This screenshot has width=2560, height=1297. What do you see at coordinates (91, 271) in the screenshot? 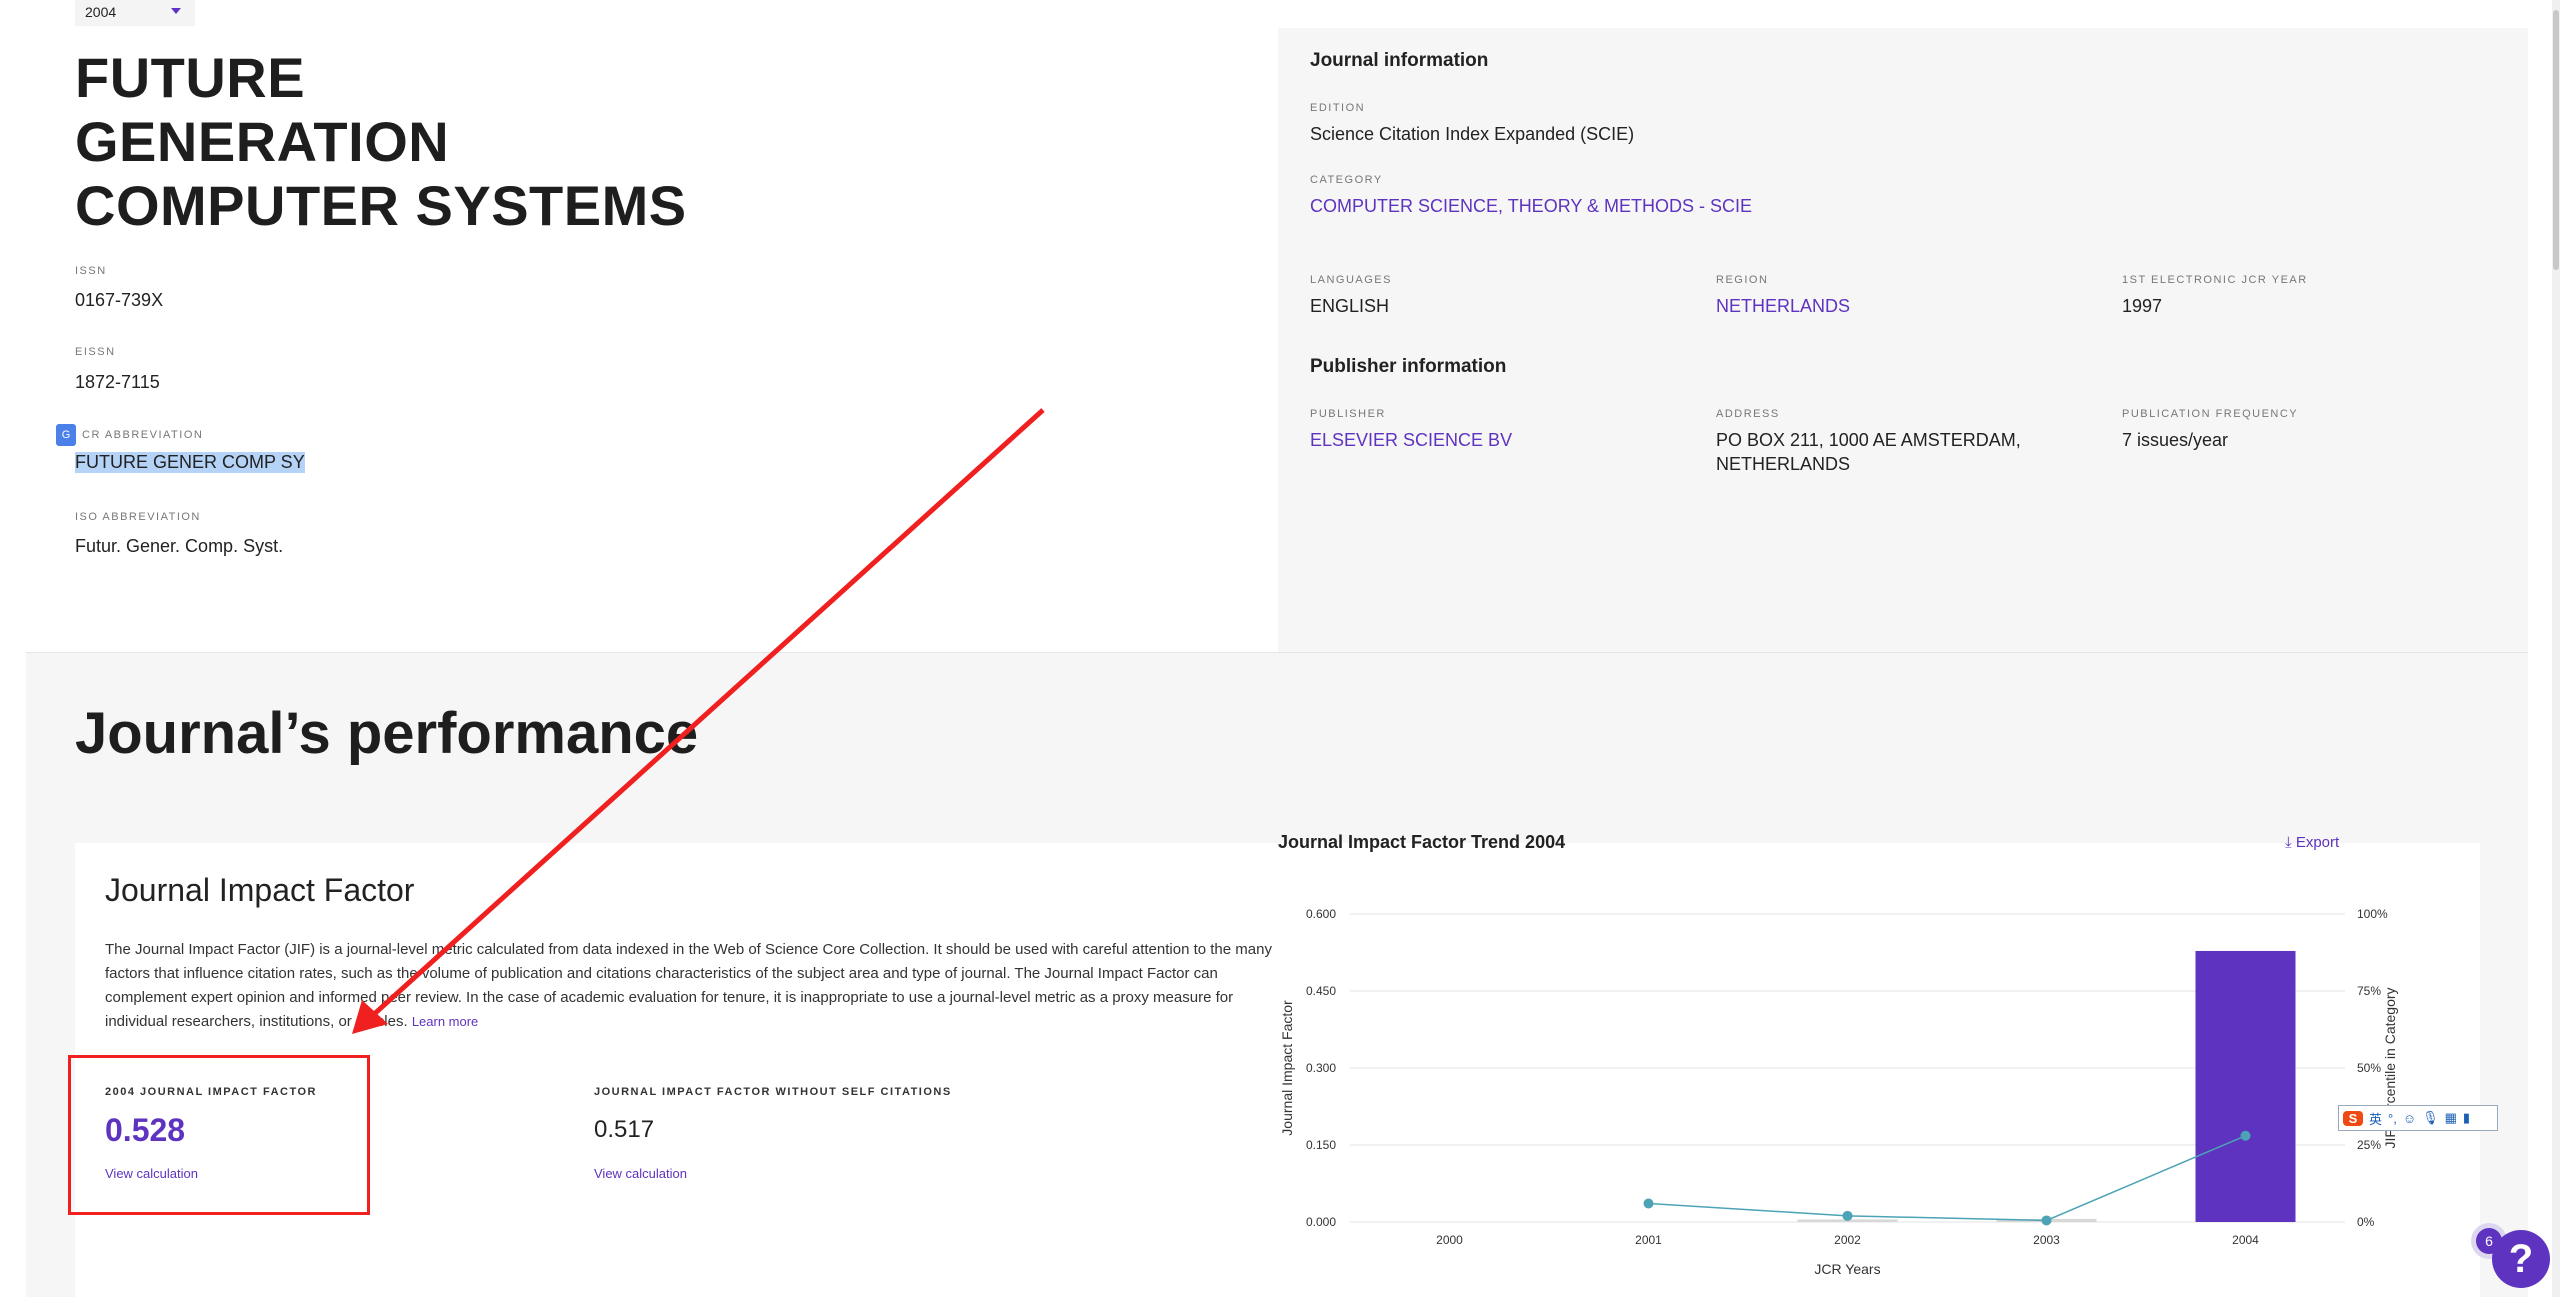
I see `issn-label: ISSN` at bounding box center [91, 271].